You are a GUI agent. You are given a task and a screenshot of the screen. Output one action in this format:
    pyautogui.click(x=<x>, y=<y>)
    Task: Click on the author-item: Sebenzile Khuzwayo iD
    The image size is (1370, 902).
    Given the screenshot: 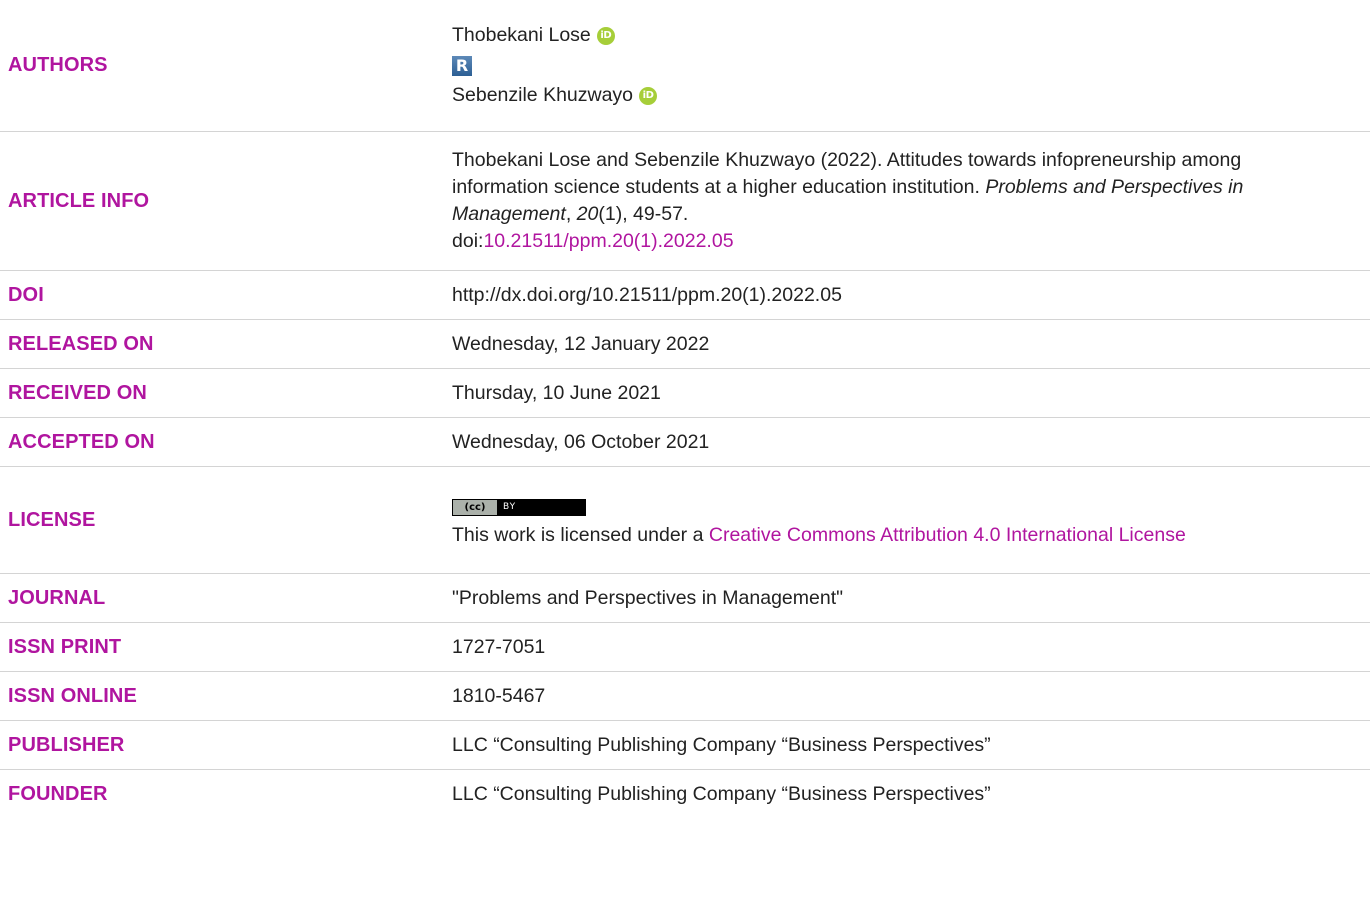 What is the action you would take?
    pyautogui.click(x=911, y=96)
    